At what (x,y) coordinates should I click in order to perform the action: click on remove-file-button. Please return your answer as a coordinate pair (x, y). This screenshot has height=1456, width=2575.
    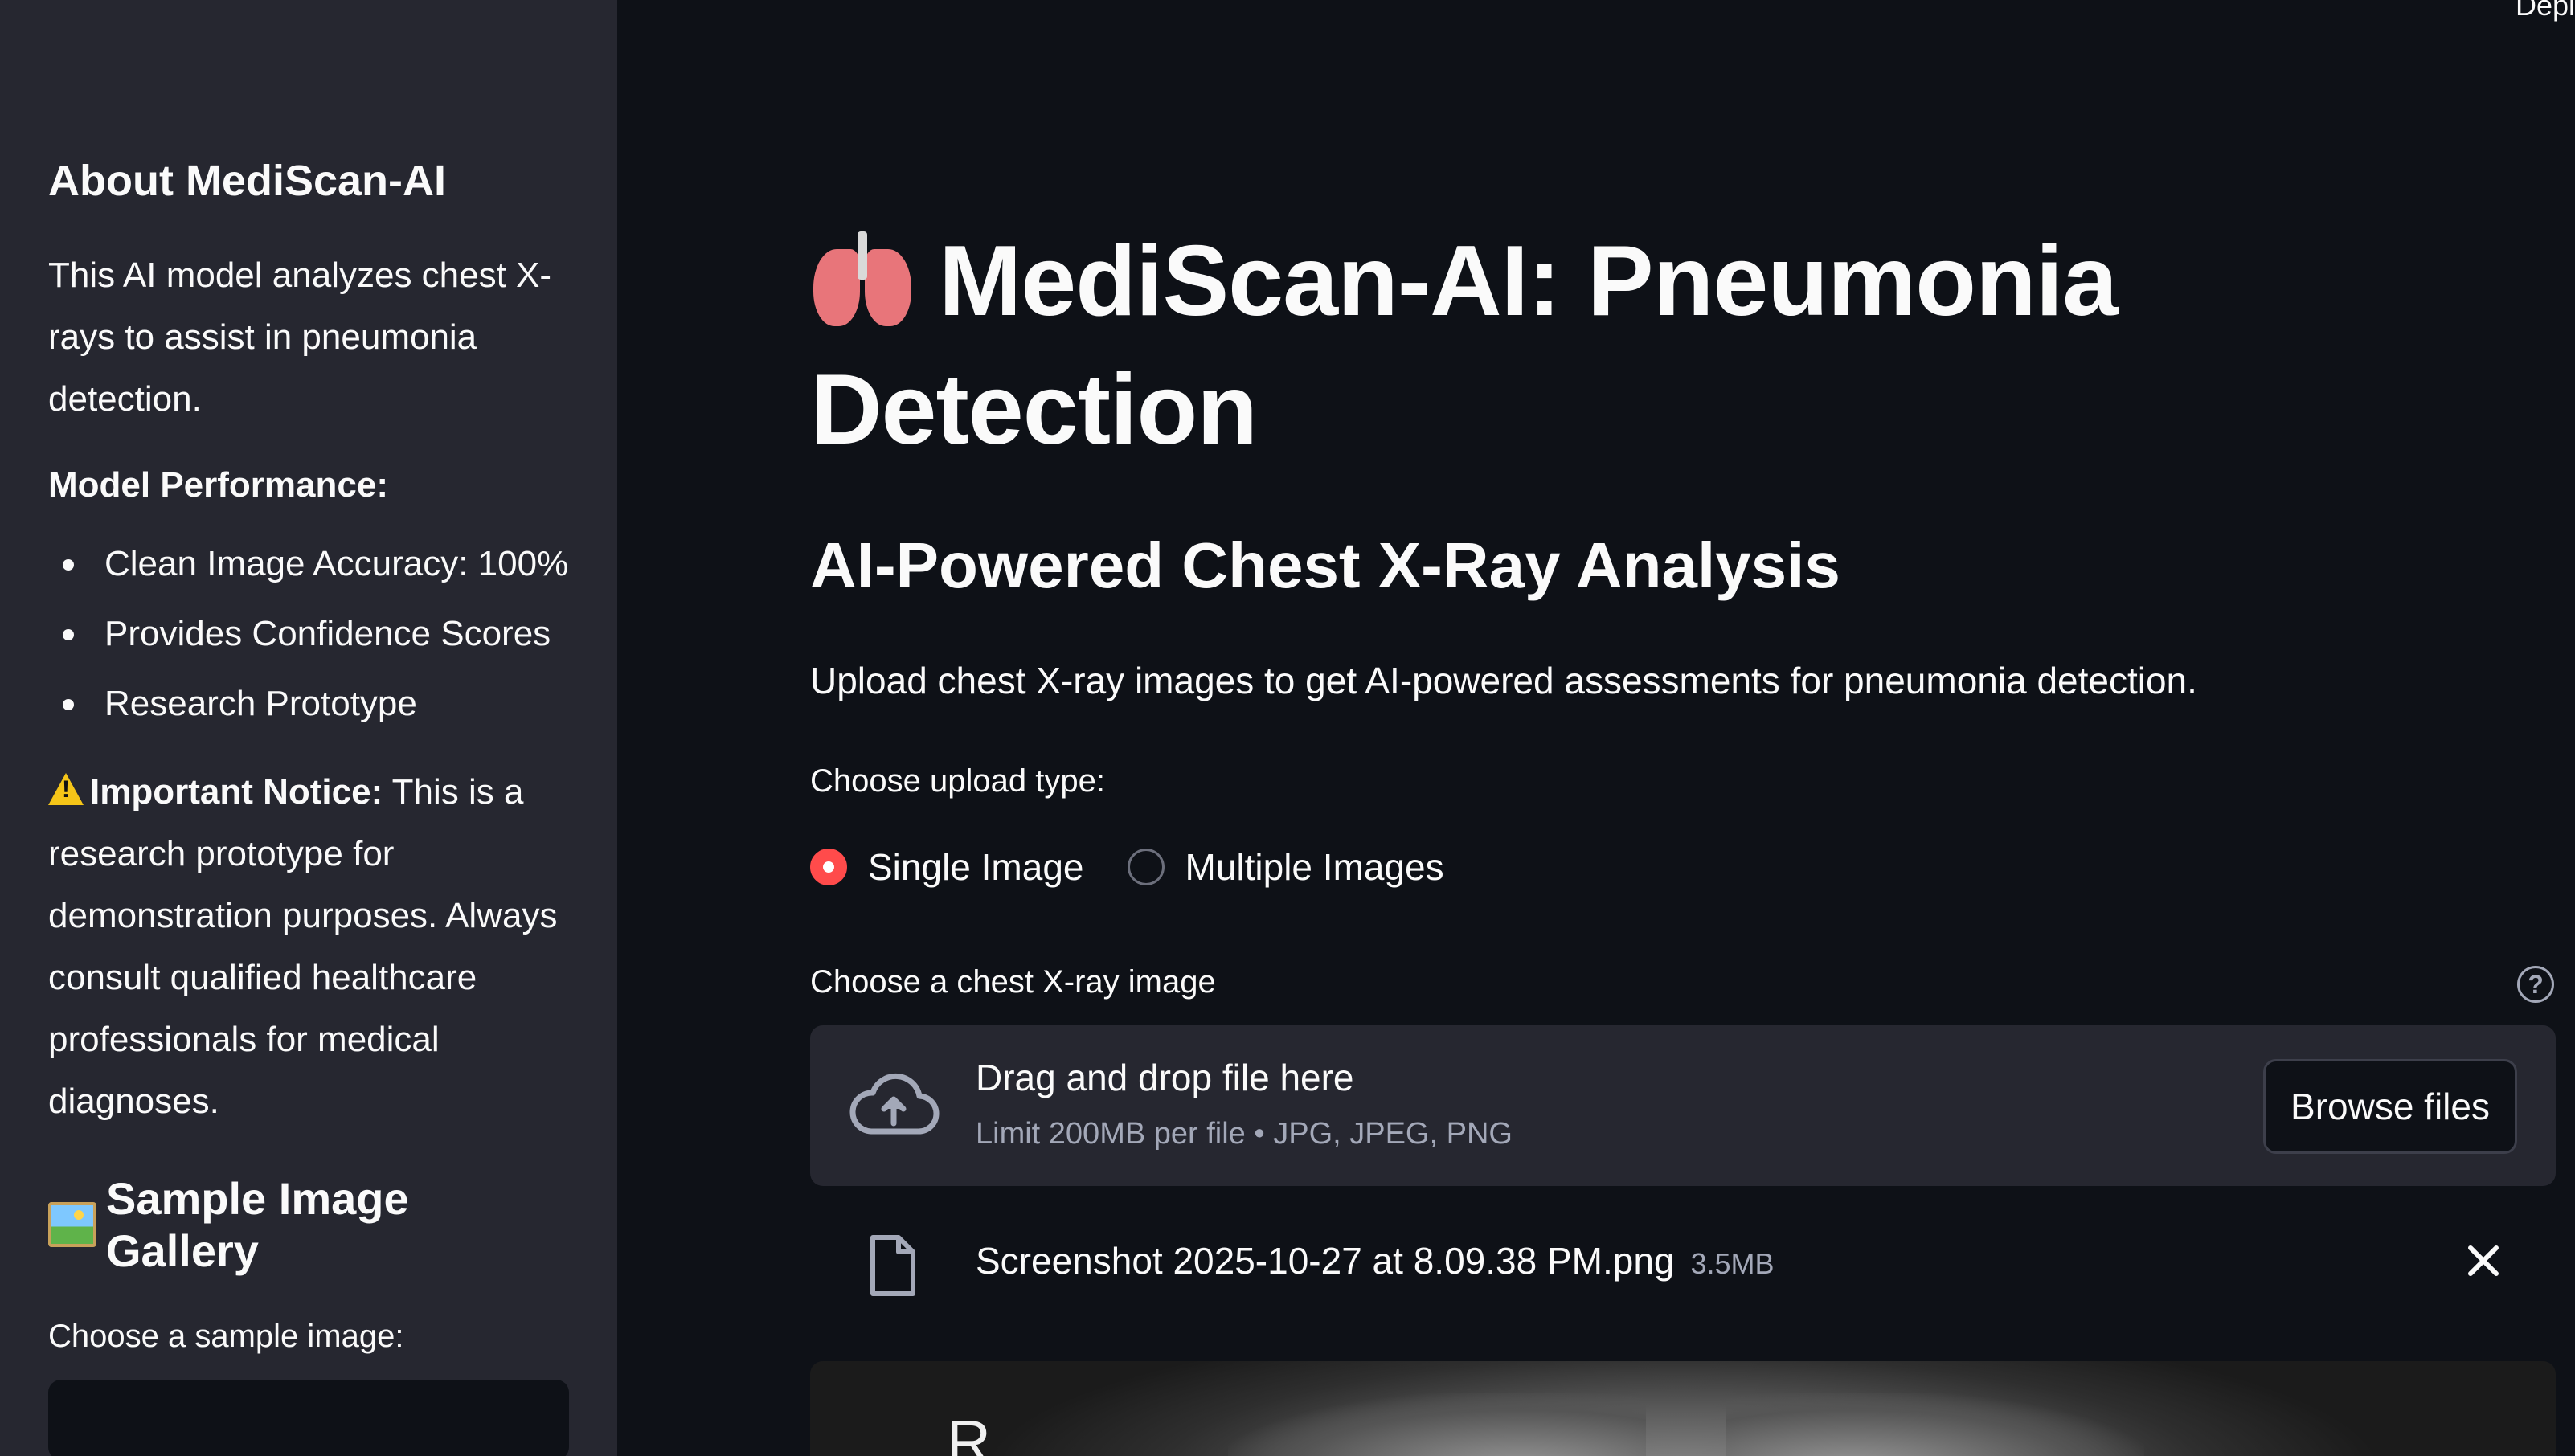
    Looking at the image, I should click on (2483, 1261).